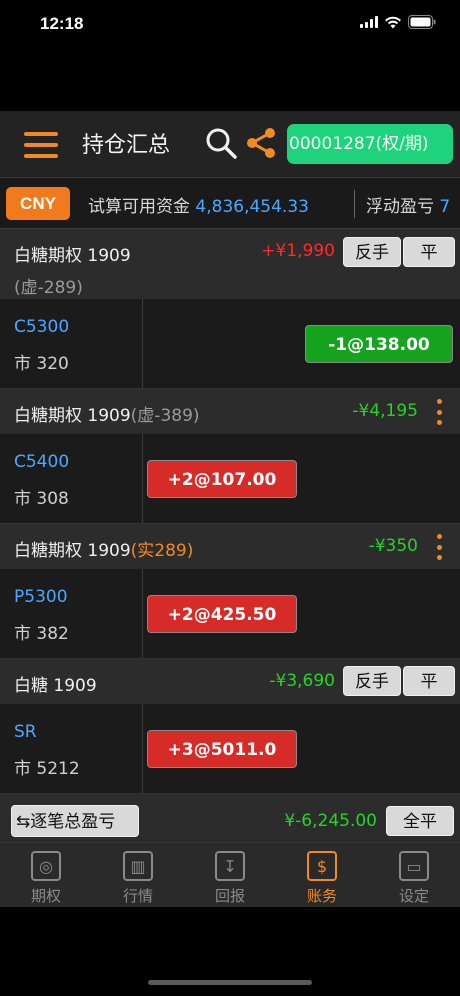 The height and width of the screenshot is (996, 460). What do you see at coordinates (230, 344) in the screenshot?
I see `position-row: C5300 市 320 -1@138.00` at bounding box center [230, 344].